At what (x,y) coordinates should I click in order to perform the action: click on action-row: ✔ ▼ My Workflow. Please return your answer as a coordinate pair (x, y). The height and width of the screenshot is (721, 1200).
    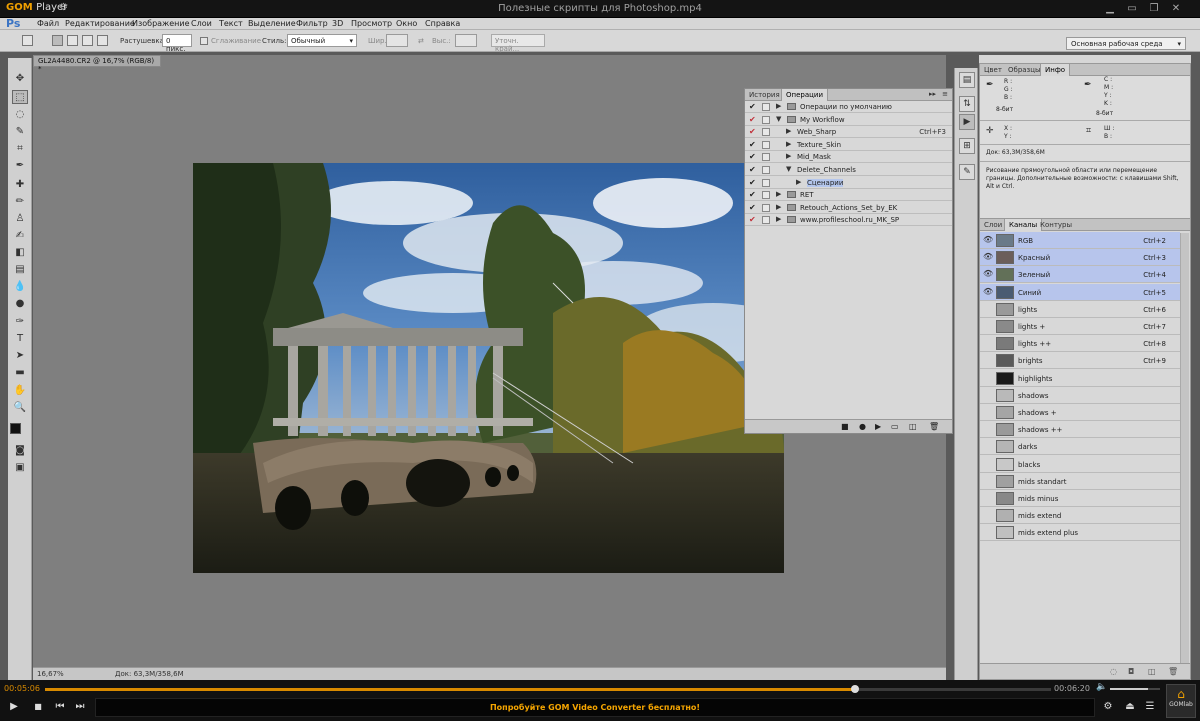
    Looking at the image, I should click on (848, 120).